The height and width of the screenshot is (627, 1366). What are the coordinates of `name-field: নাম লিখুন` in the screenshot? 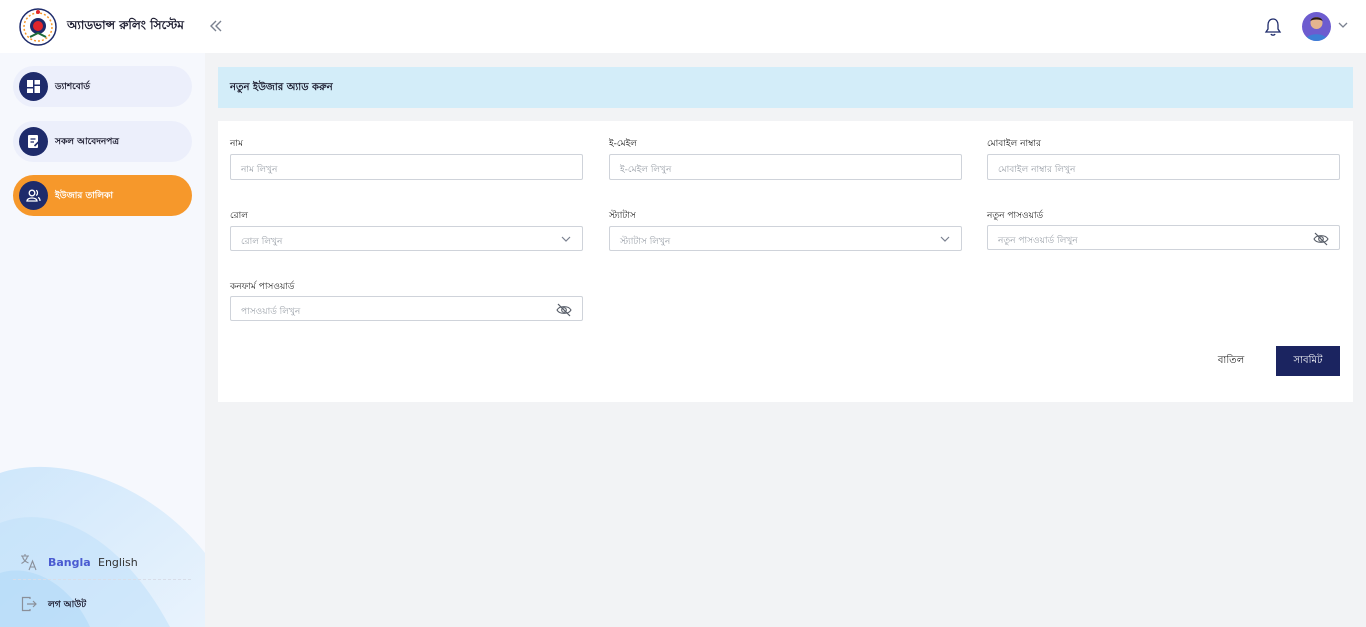 It's located at (406, 167).